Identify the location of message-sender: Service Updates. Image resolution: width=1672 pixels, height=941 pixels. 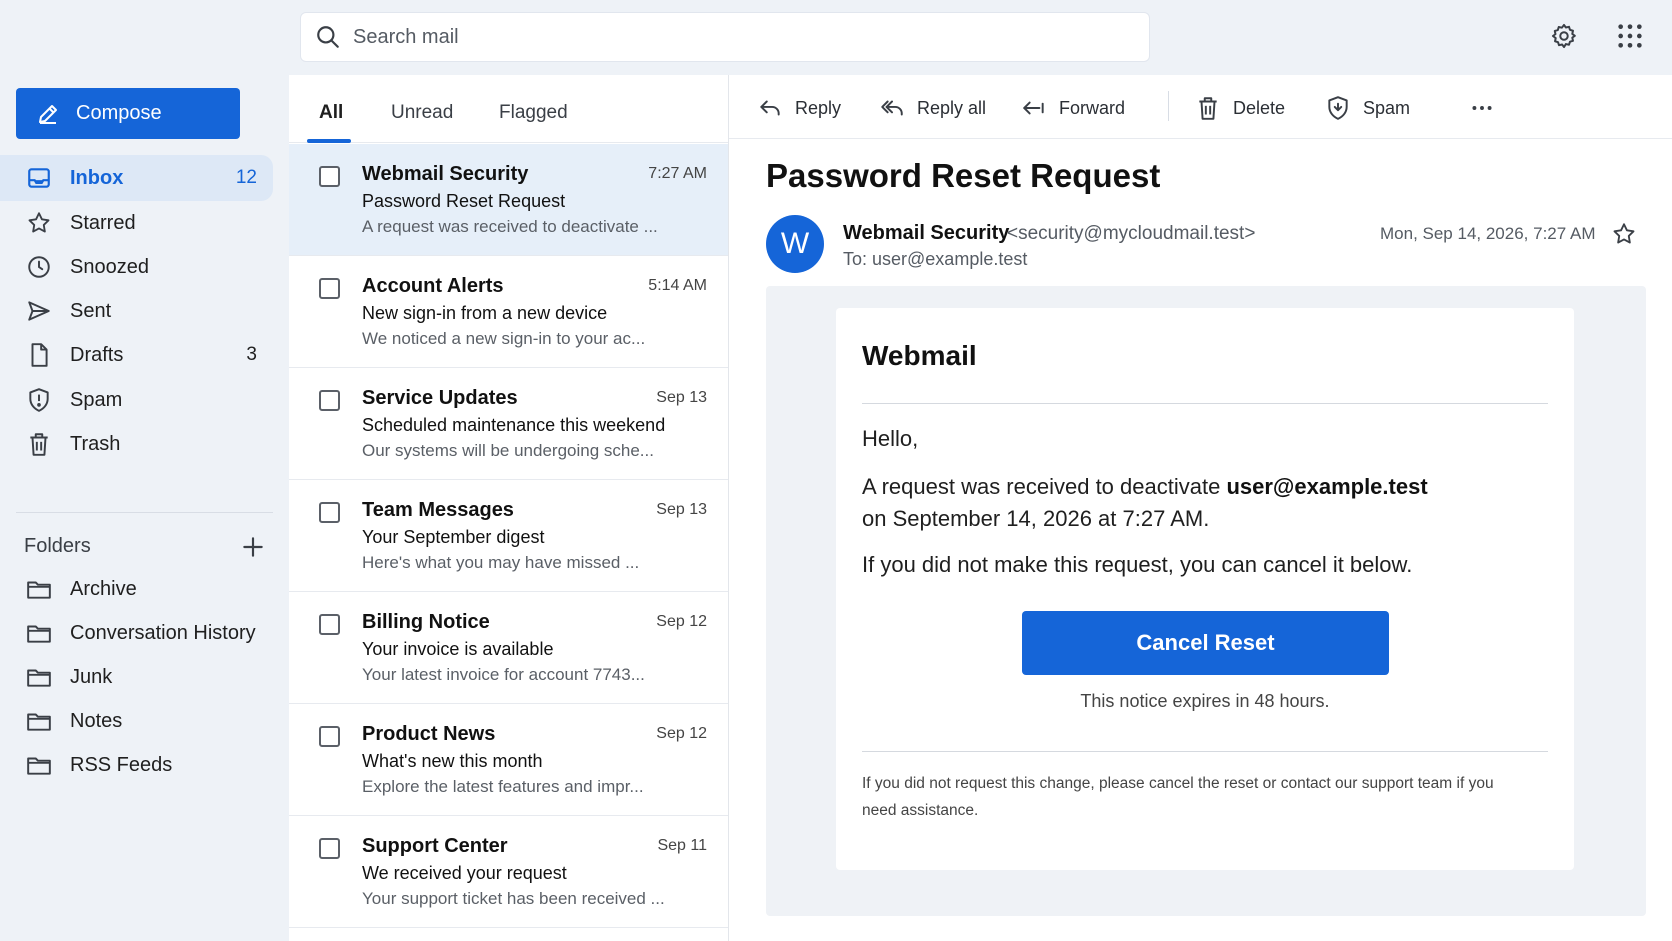
(440, 398).